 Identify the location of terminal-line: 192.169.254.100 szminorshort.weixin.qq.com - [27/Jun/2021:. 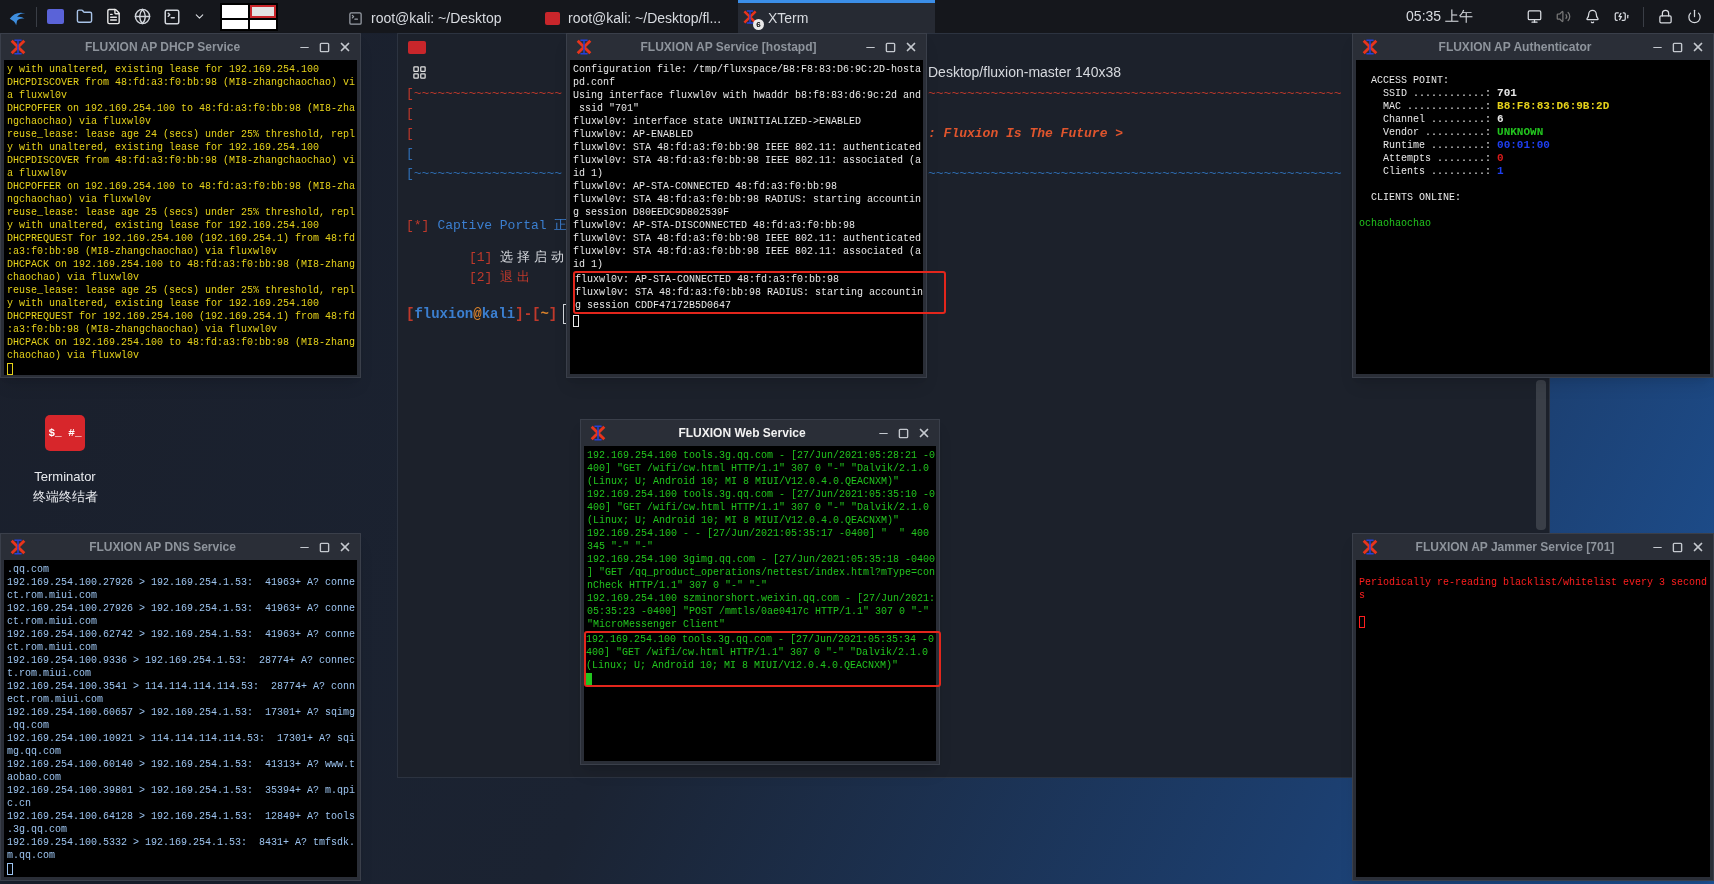
(760, 598).